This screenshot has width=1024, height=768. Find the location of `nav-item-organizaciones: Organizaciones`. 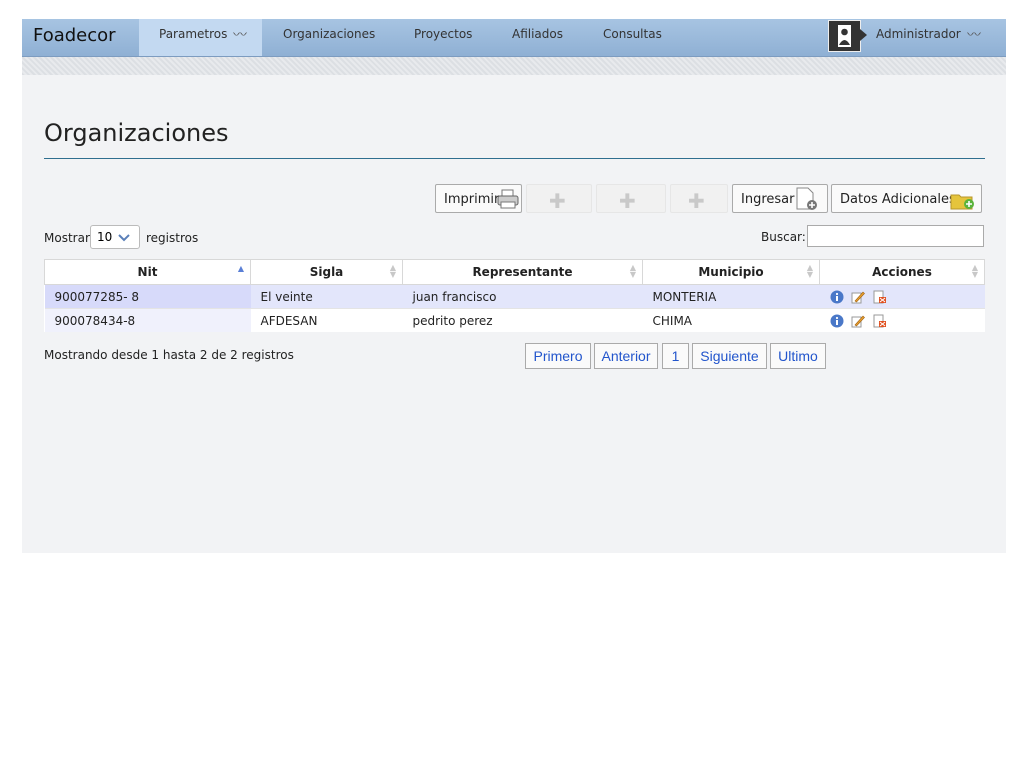

nav-item-organizaciones: Organizaciones is located at coordinates (329, 37).